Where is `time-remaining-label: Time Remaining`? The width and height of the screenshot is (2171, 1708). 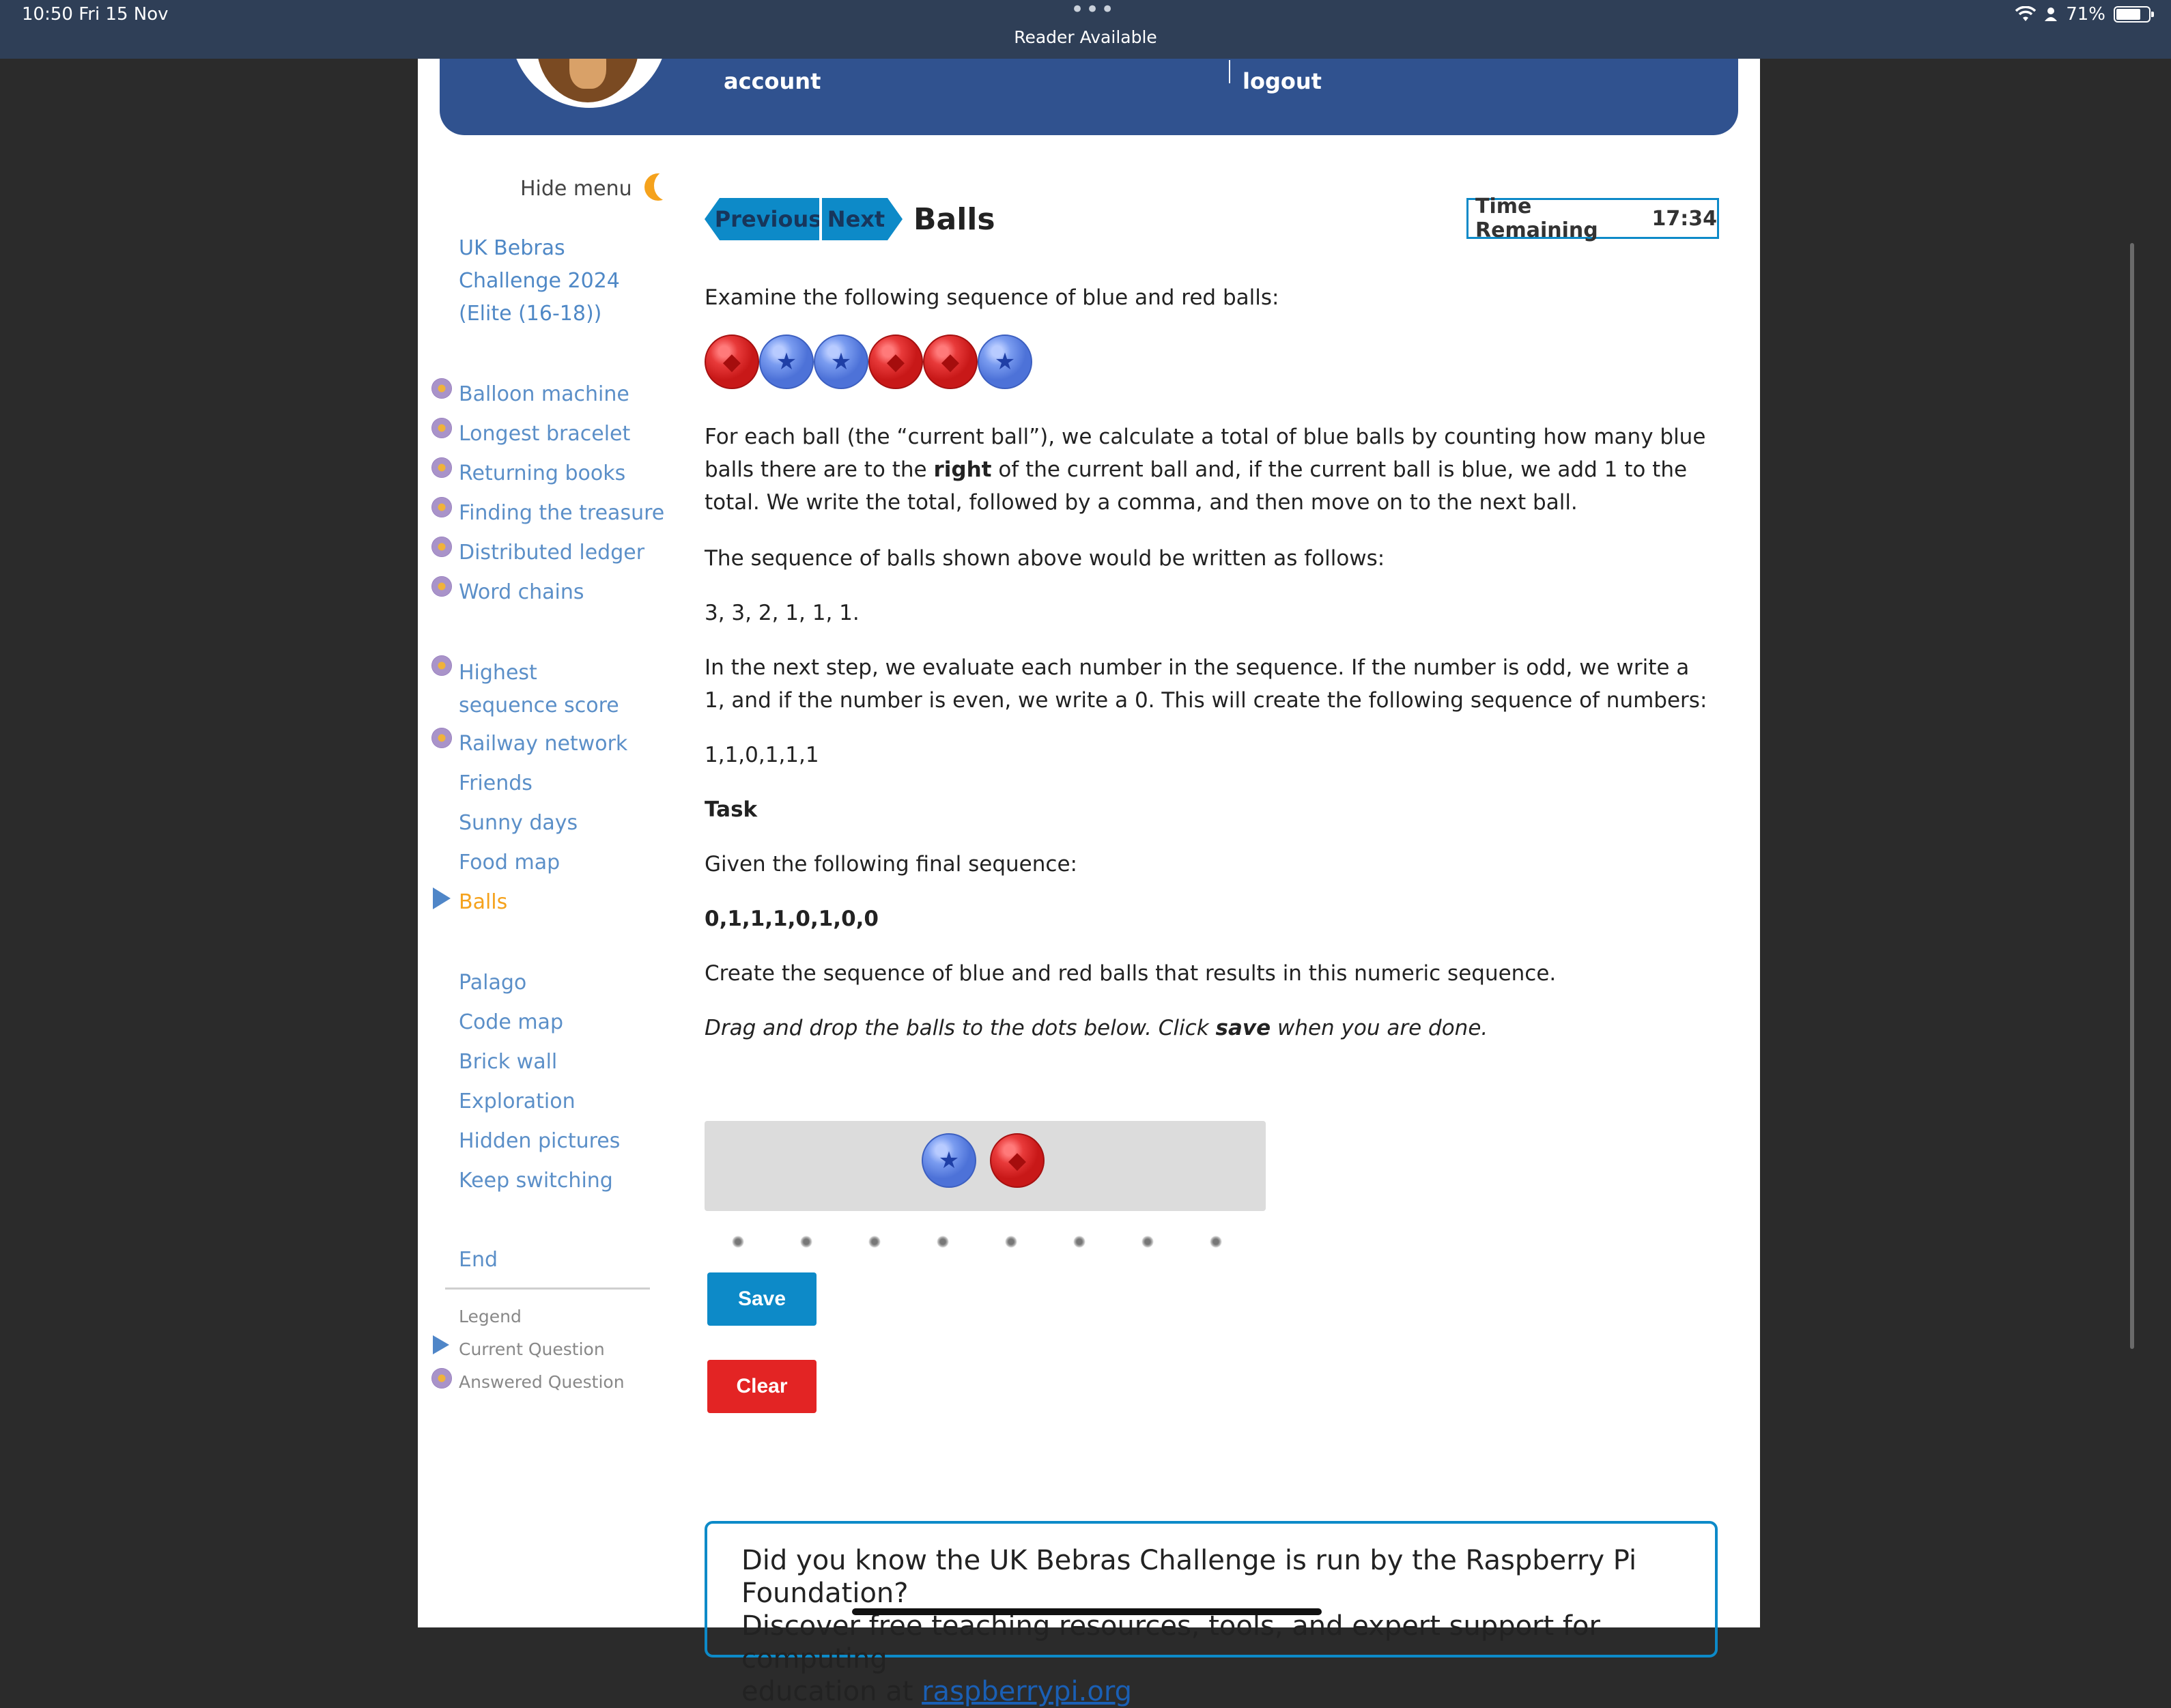 time-remaining-label: Time Remaining is located at coordinates (1536, 218).